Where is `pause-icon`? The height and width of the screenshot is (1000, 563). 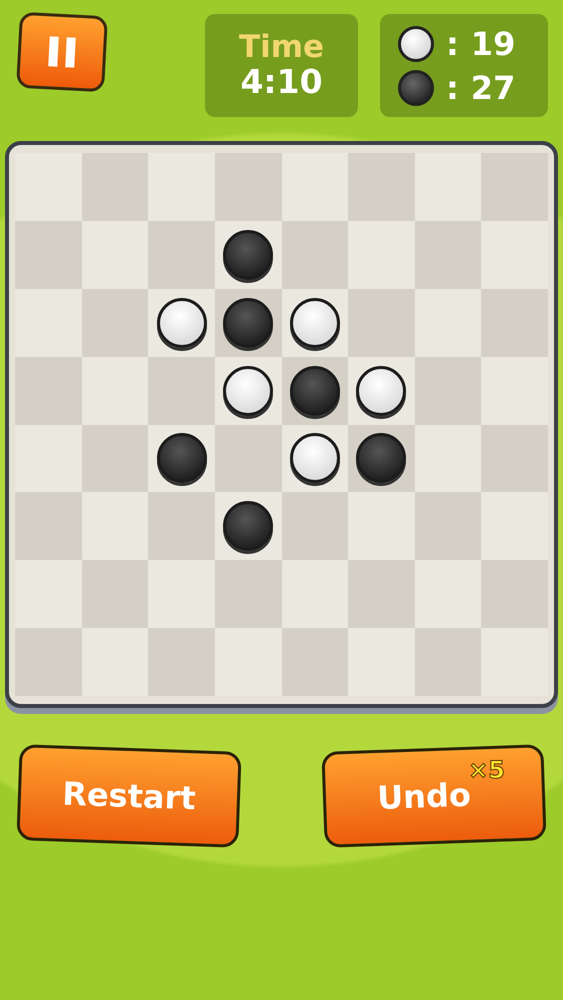 pause-icon is located at coordinates (62, 52).